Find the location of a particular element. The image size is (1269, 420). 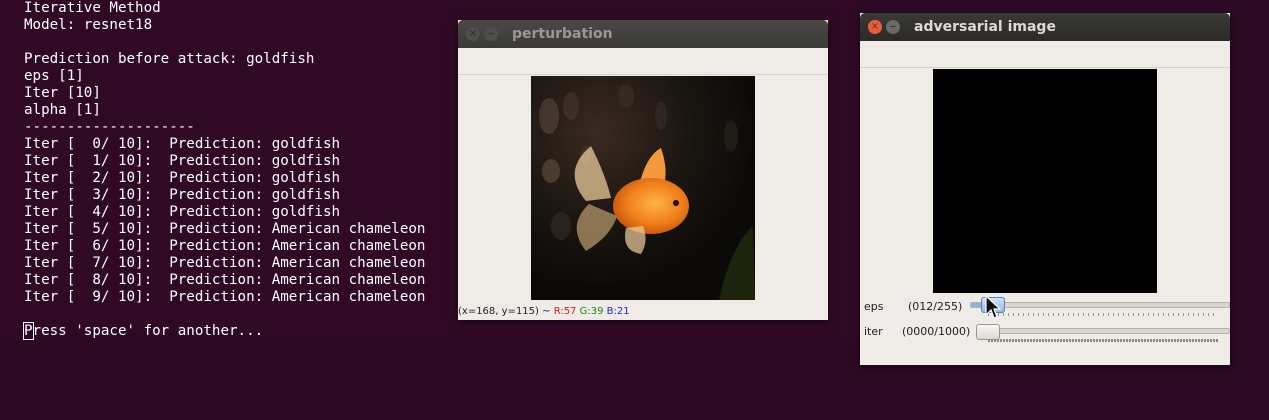

terminal-line: Iter [ 0/ 10]: Prediction: goldfish is located at coordinates (182, 144).